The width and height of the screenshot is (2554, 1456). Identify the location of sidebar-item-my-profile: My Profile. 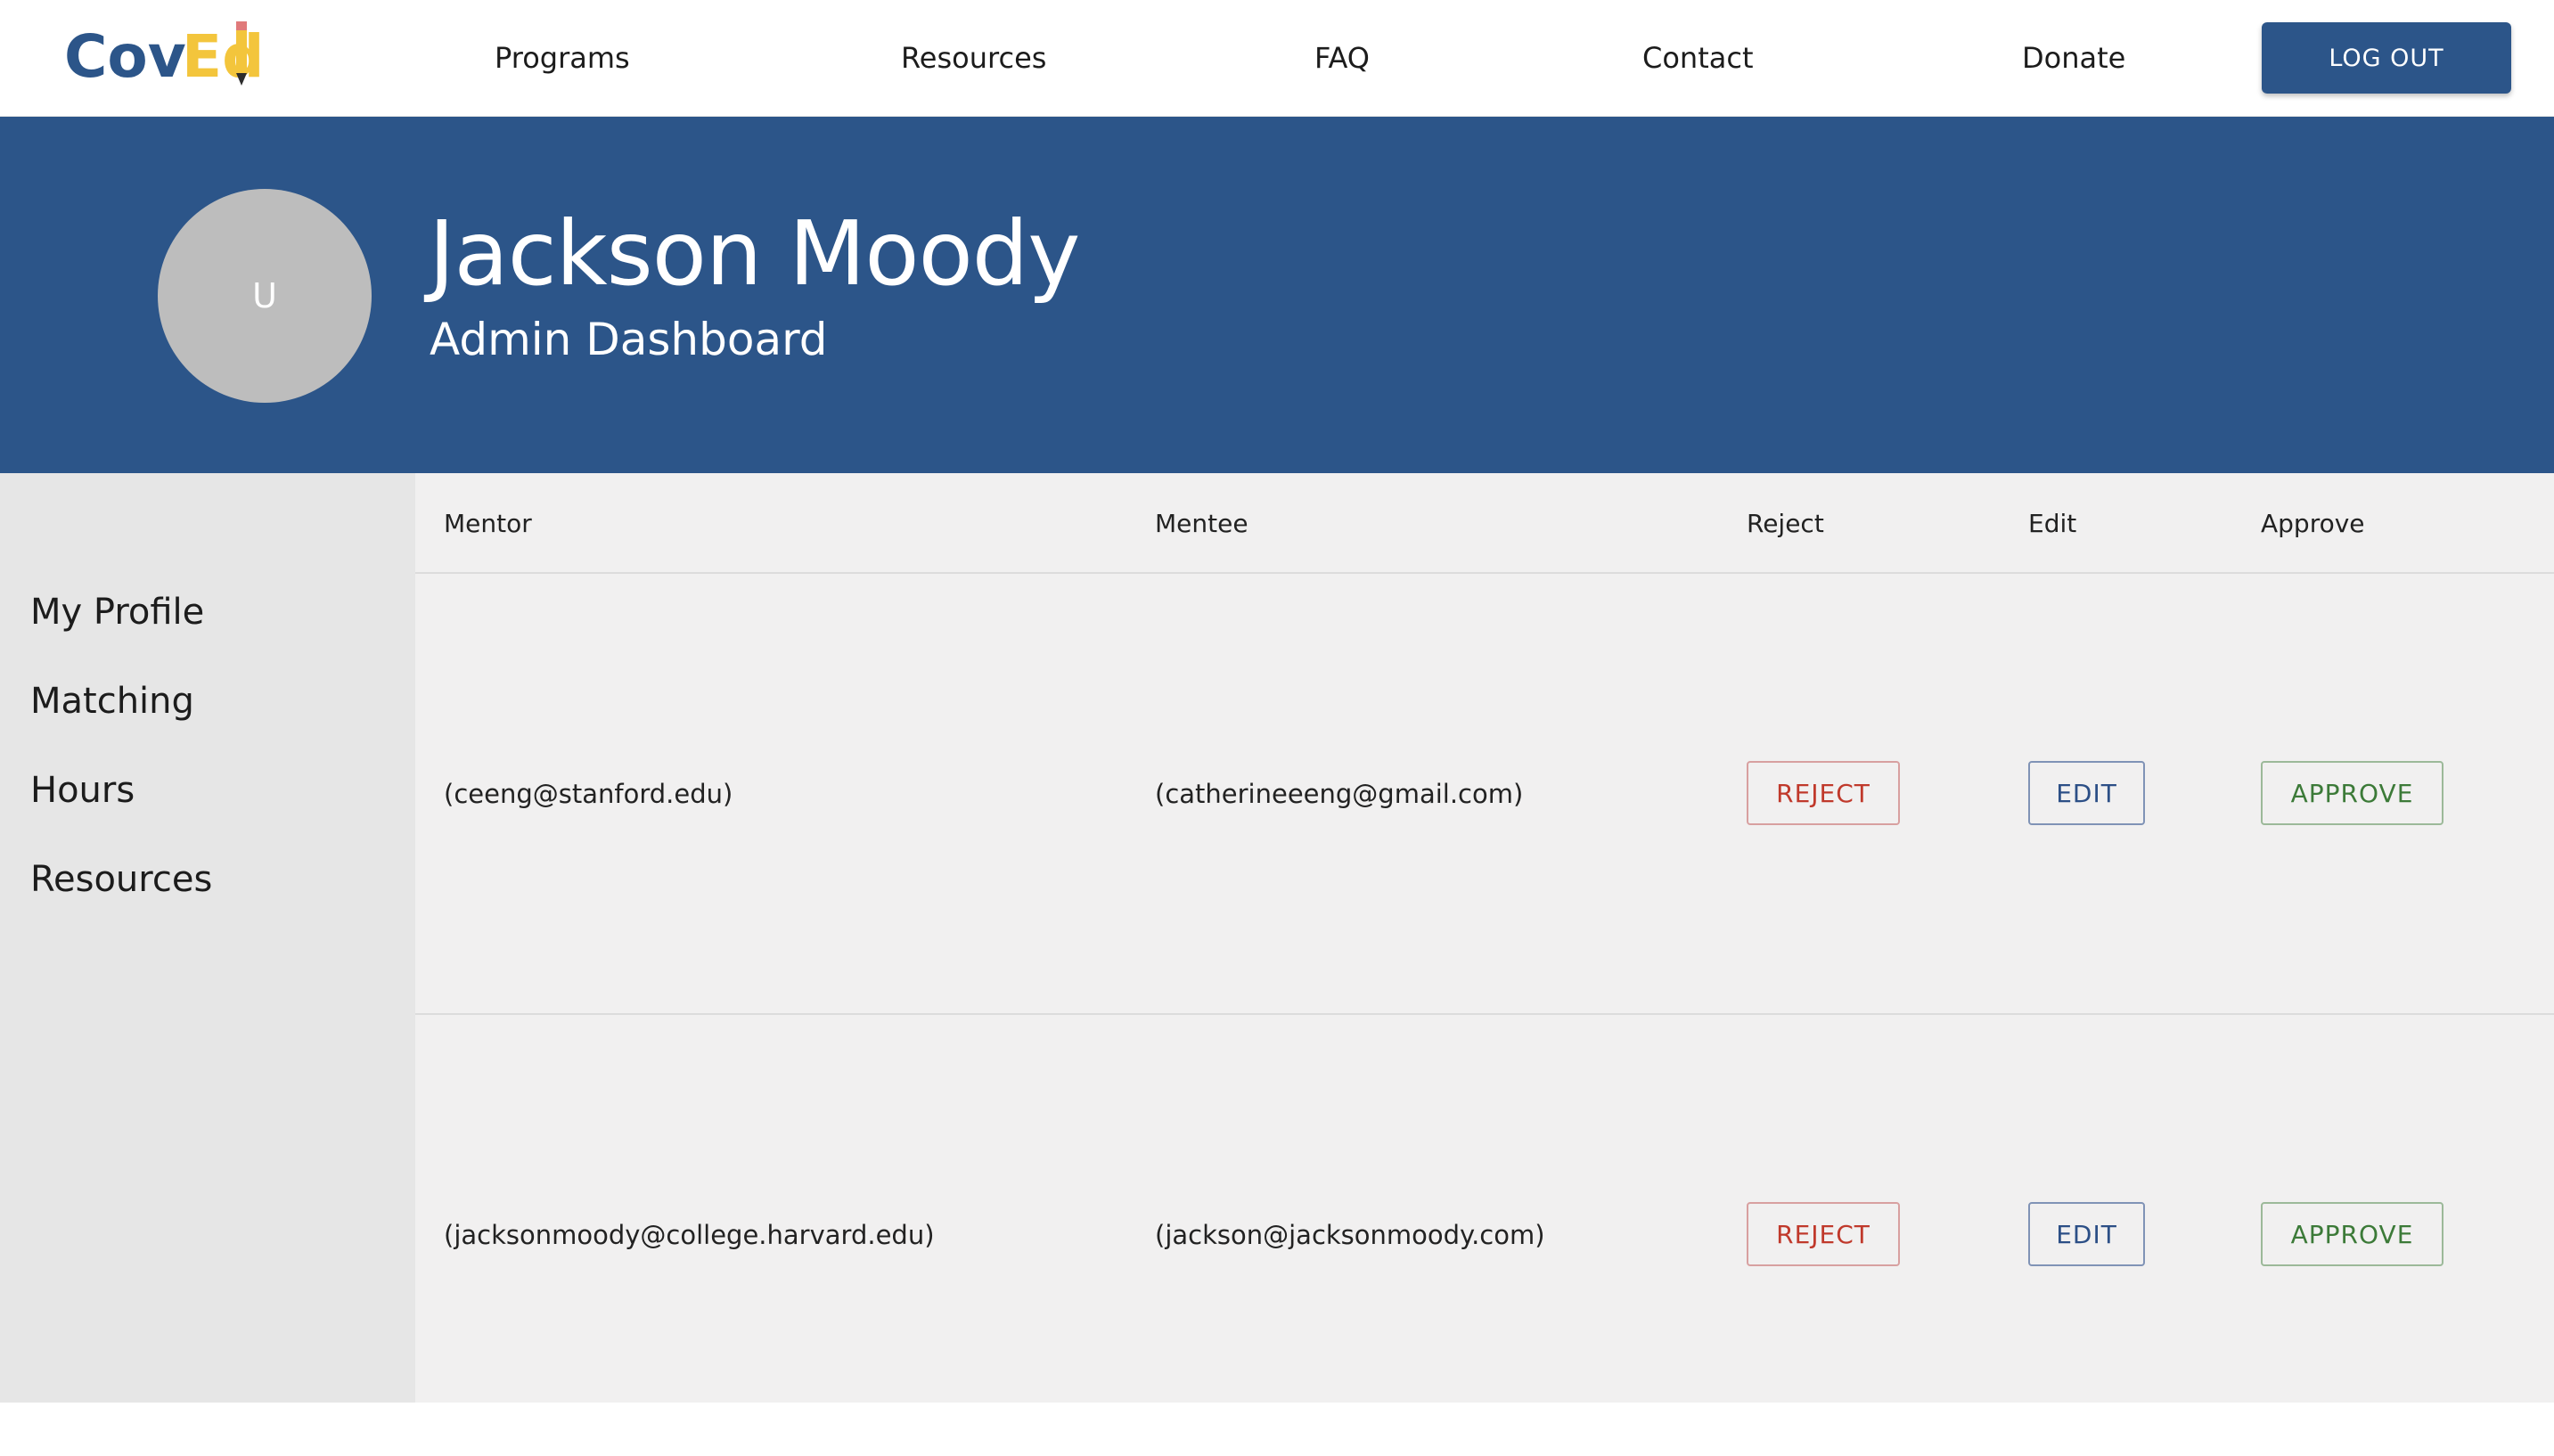
(117, 613).